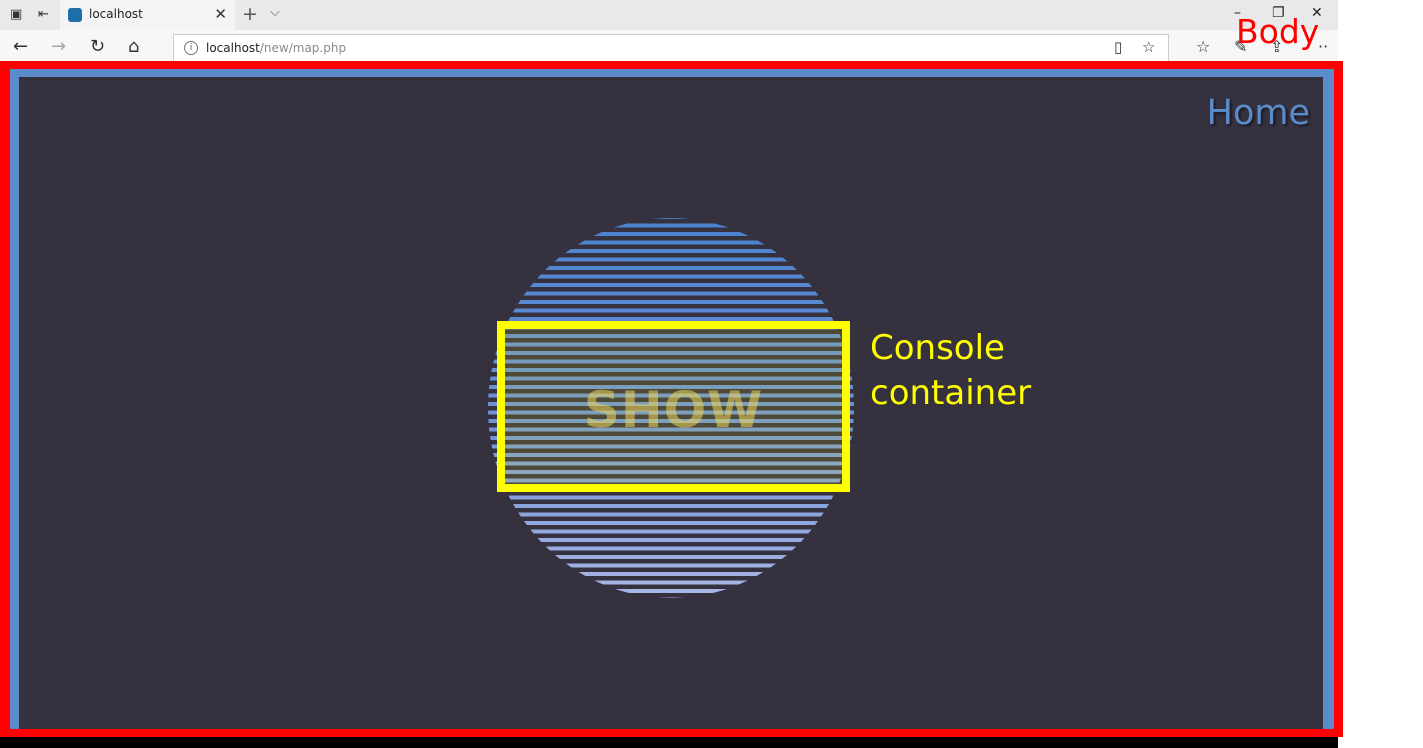 The image size is (1423, 748). Describe the element at coordinates (669, 742) in the screenshot. I see `bottom-edge` at that location.